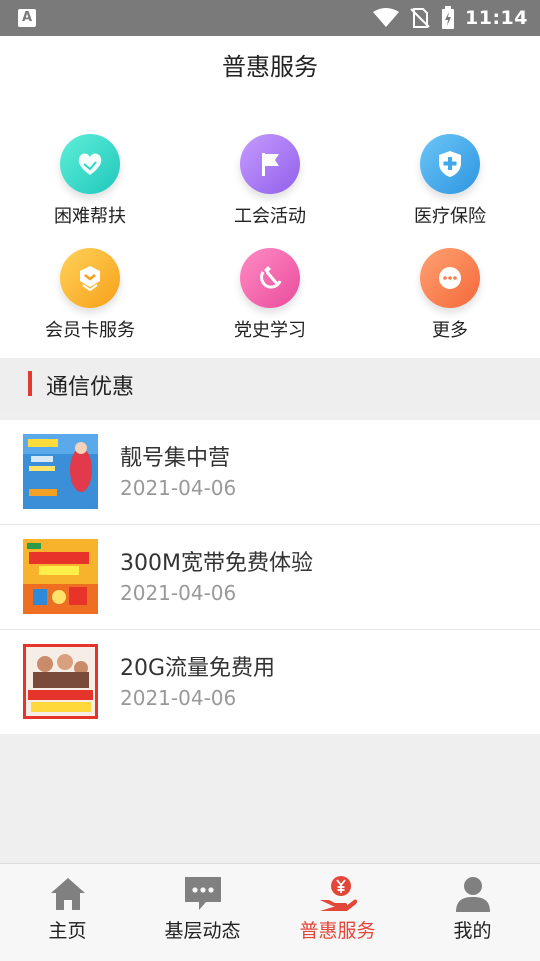 The width and height of the screenshot is (540, 961). I want to click on page-header: 普惠服务, so click(270, 69).